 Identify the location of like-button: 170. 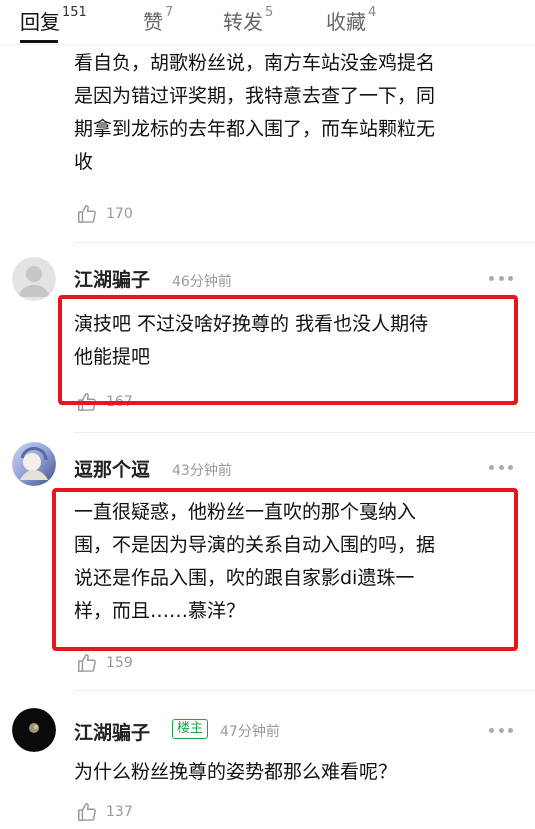
(104, 214).